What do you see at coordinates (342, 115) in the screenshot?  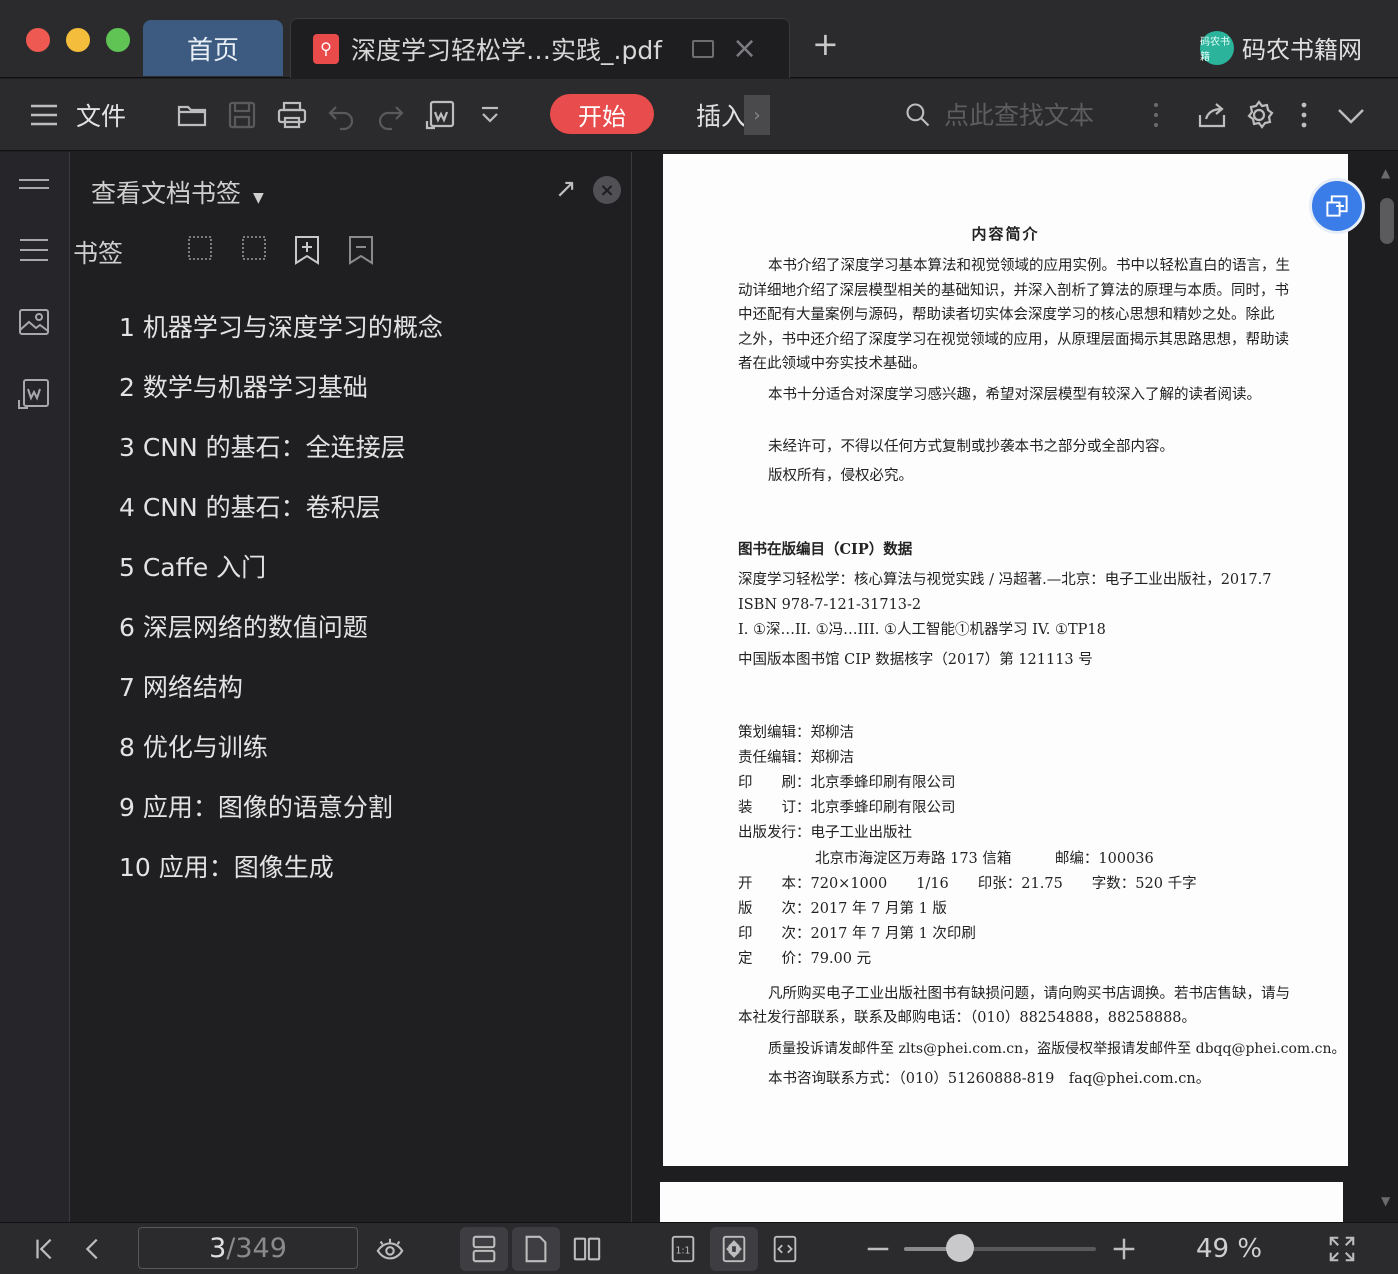 I see `undo-icon` at bounding box center [342, 115].